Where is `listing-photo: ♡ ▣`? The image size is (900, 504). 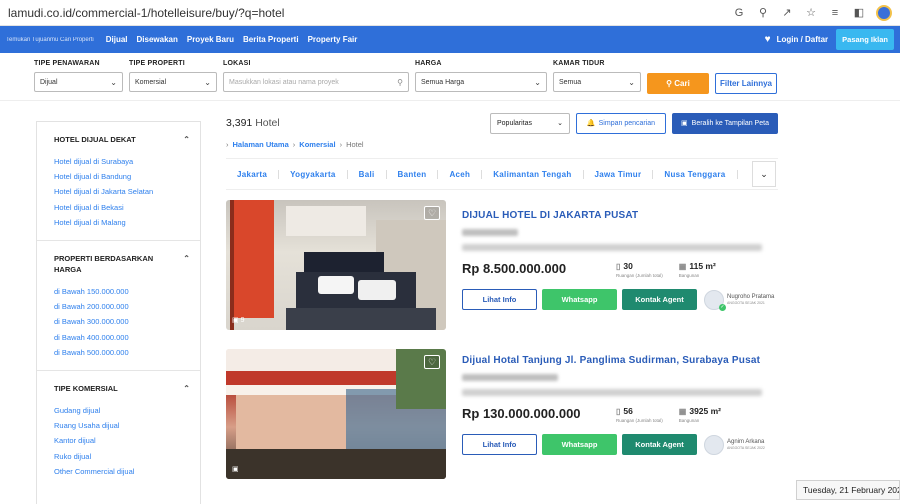
listing-photo: ♡ ▣ is located at coordinates (336, 414).